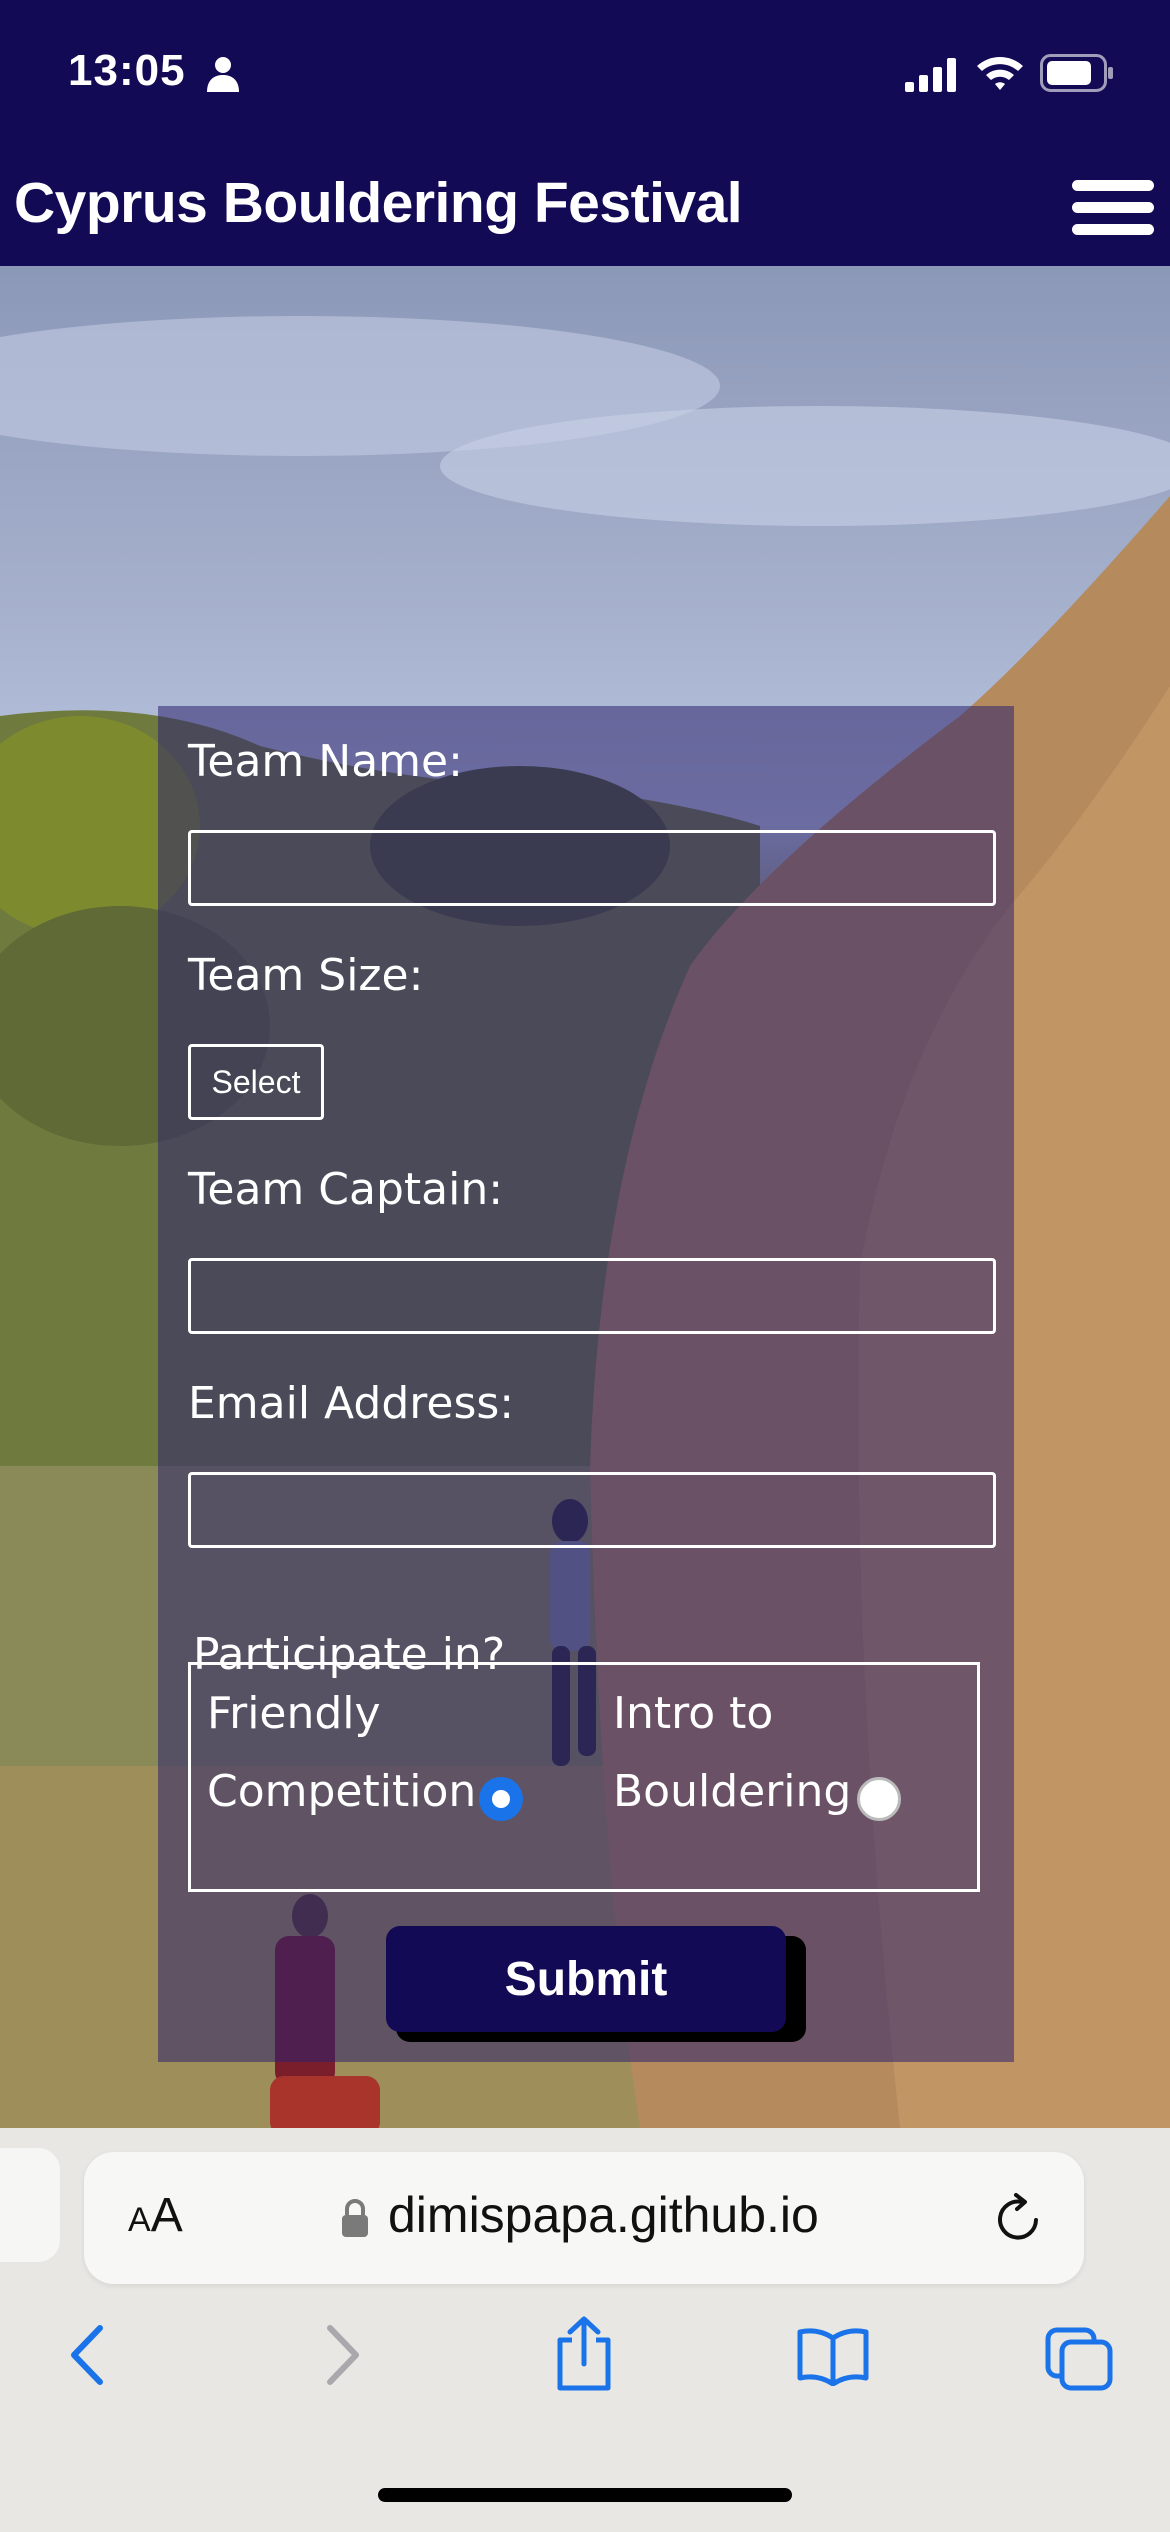  Describe the element at coordinates (30, 2205) in the screenshot. I see `previous-tab-preview` at that location.